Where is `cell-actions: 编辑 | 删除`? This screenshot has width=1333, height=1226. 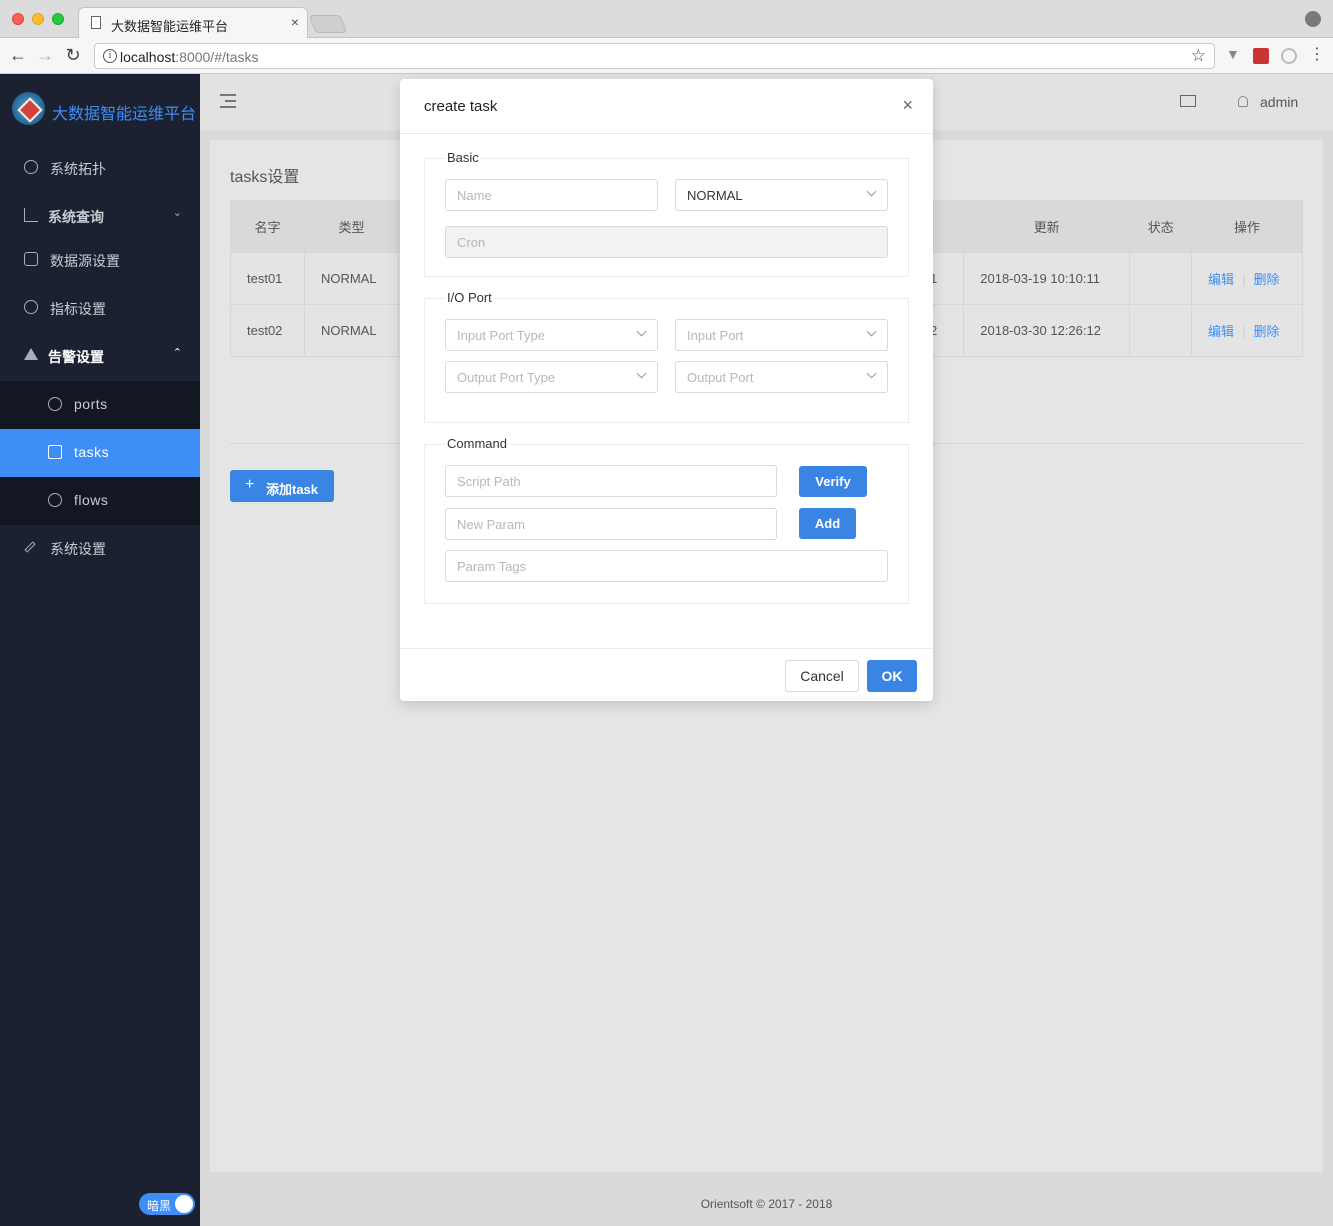 cell-actions: 编辑 | 删除 is located at coordinates (1247, 278).